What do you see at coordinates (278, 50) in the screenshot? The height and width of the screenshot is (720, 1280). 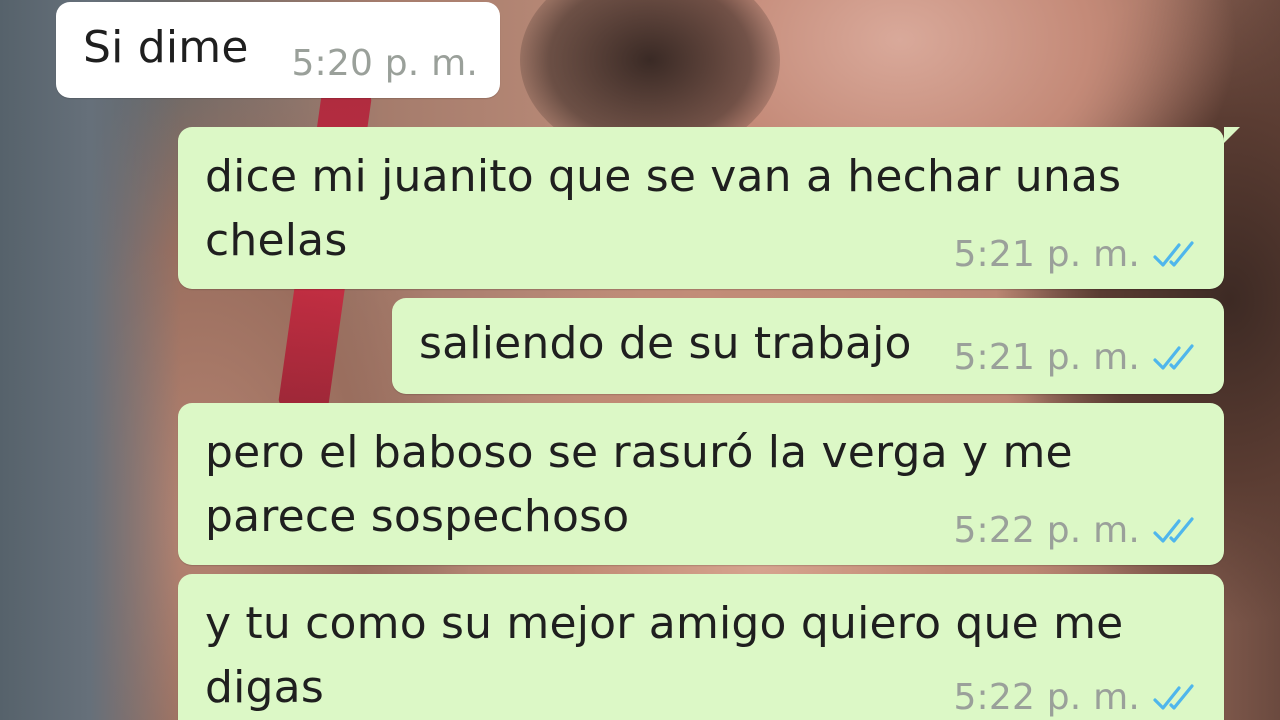 I see `message-bubble-incoming: Si dime 5:20 p. m.` at bounding box center [278, 50].